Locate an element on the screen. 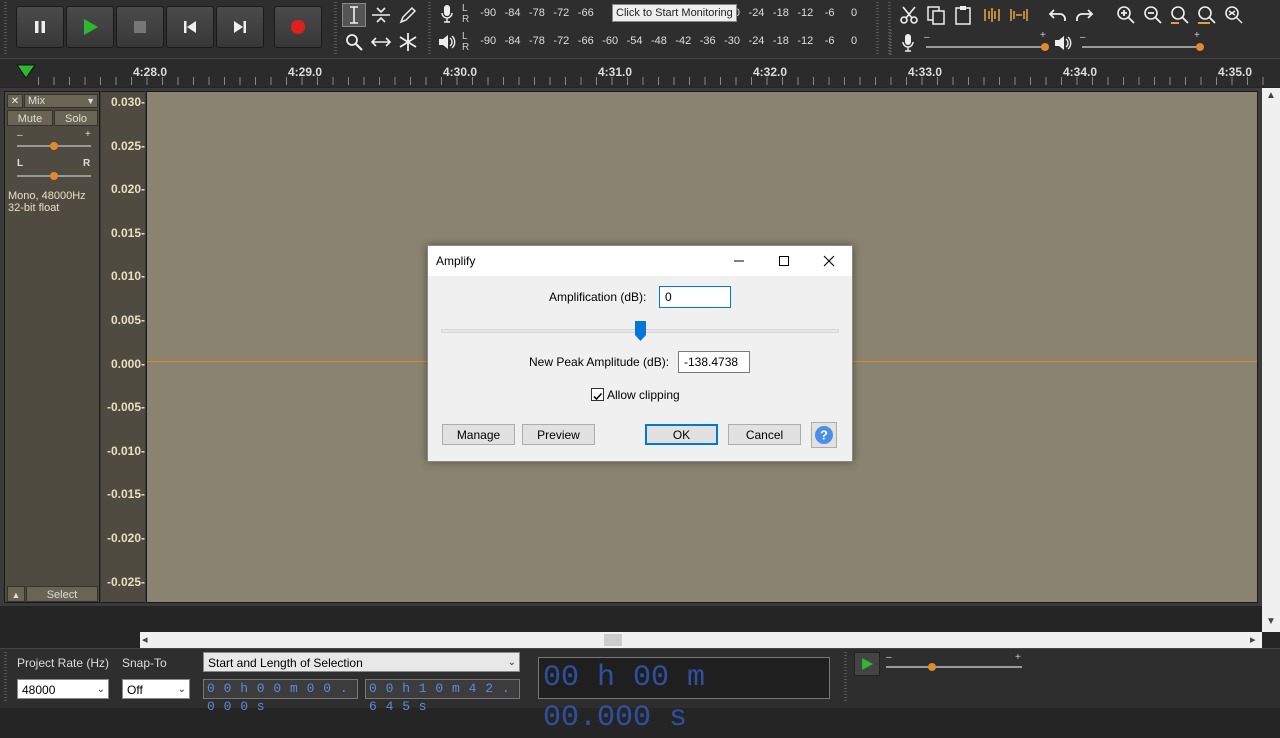 The image size is (1280, 738). preview-button: Preview is located at coordinates (558, 434).